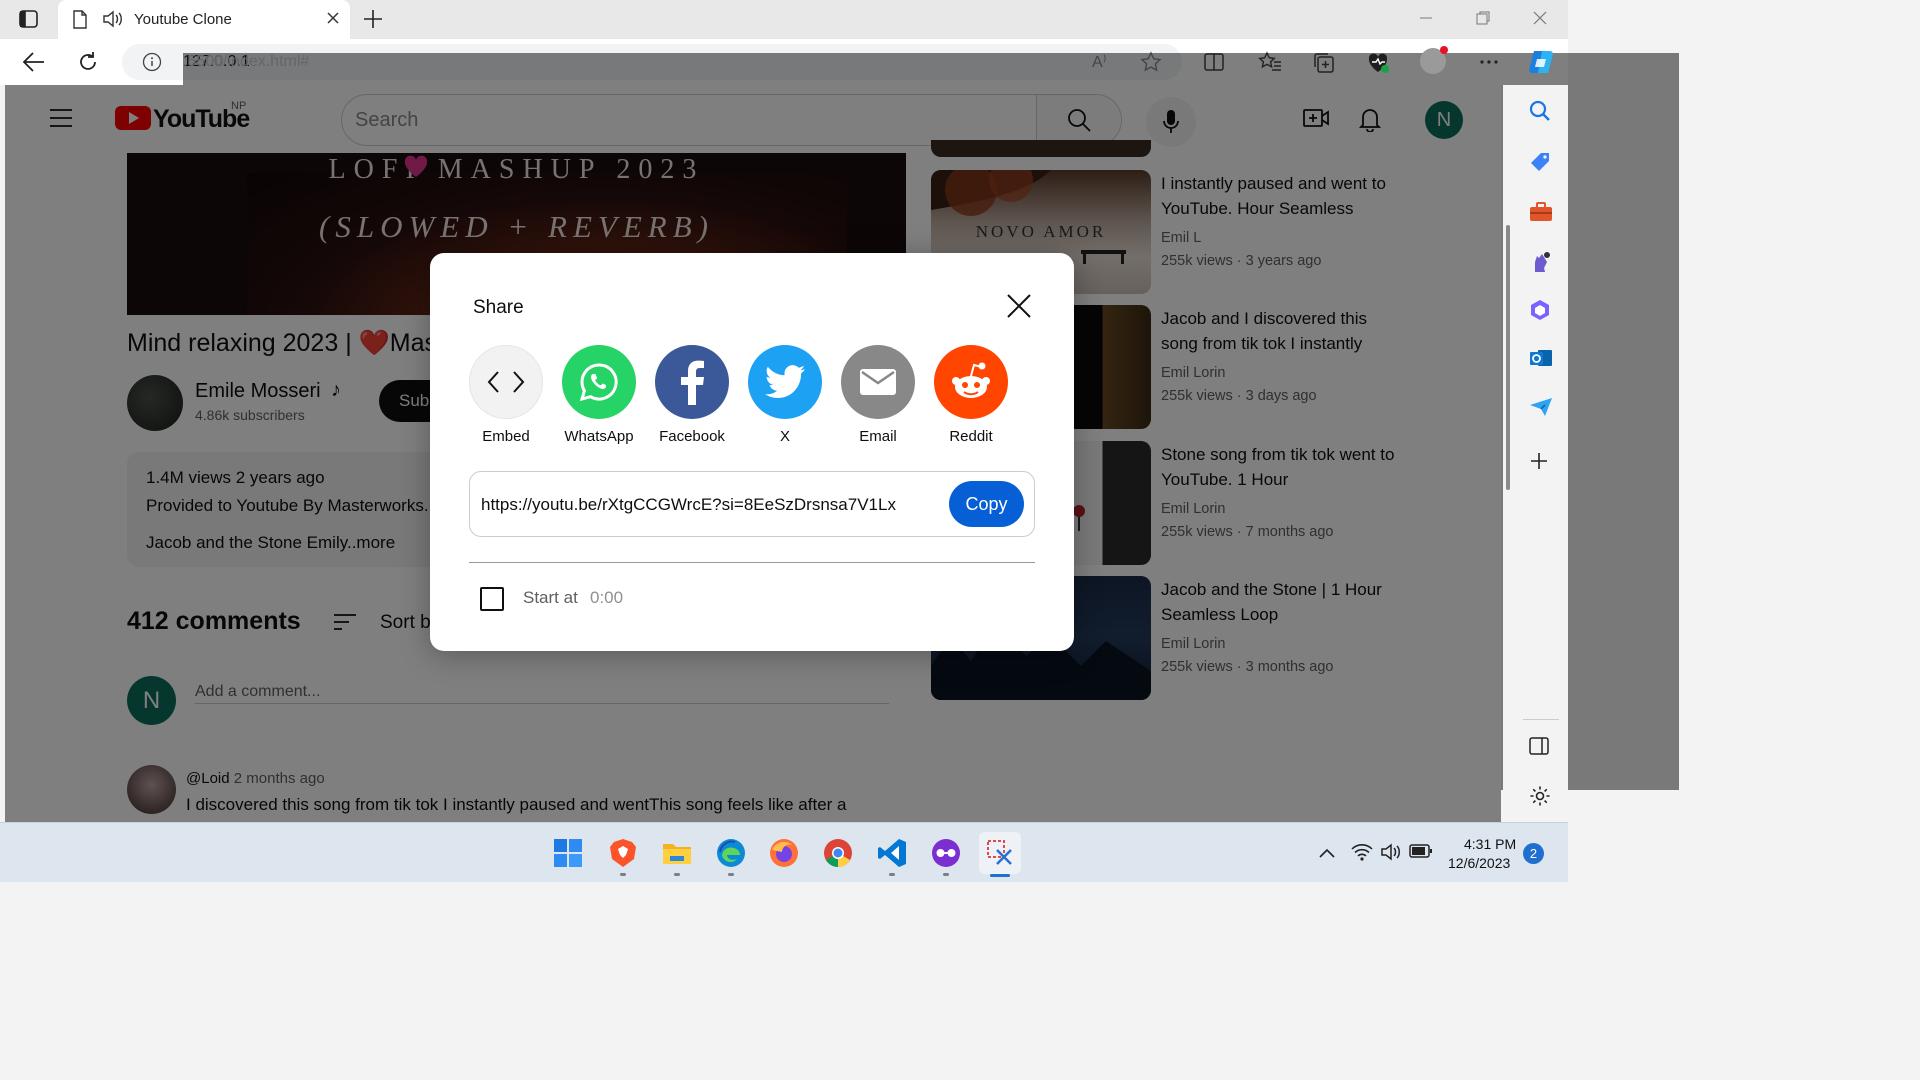 This screenshot has height=1080, width=1920. What do you see at coordinates (878, 436) in the screenshot?
I see `share-label: Email` at bounding box center [878, 436].